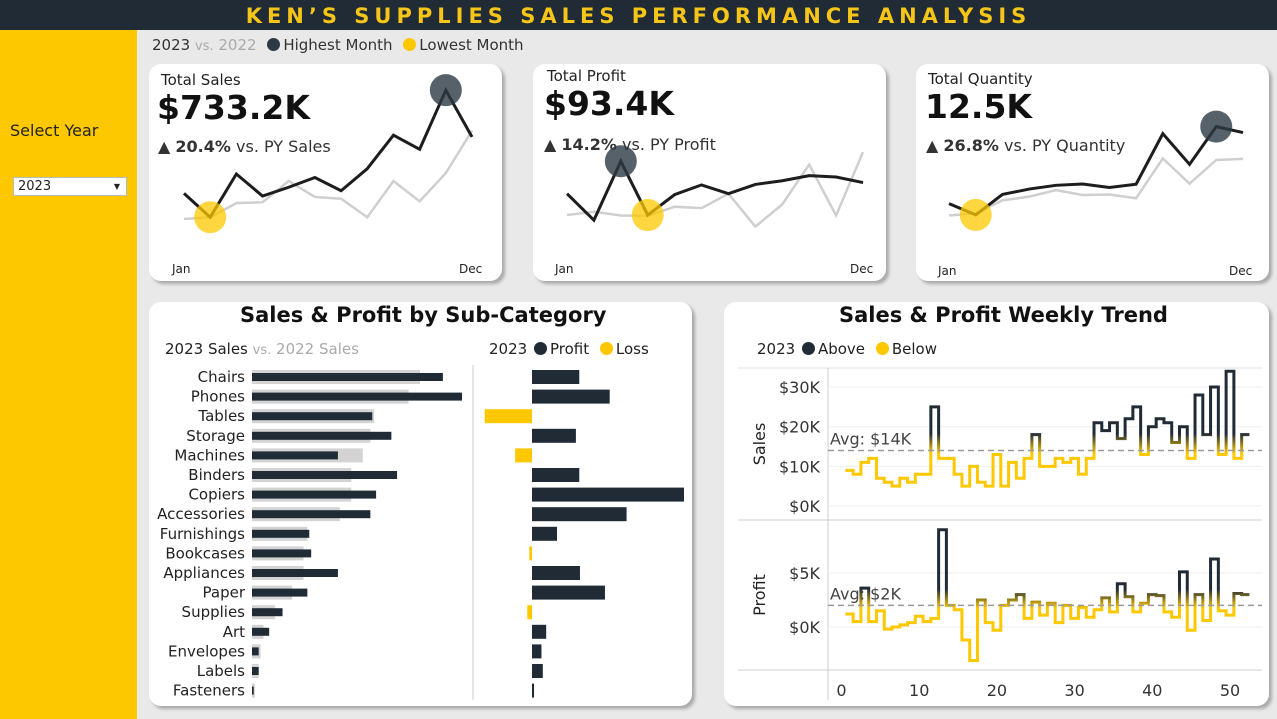 The width and height of the screenshot is (1277, 719). I want to click on category-label: Supplies, so click(214, 612).